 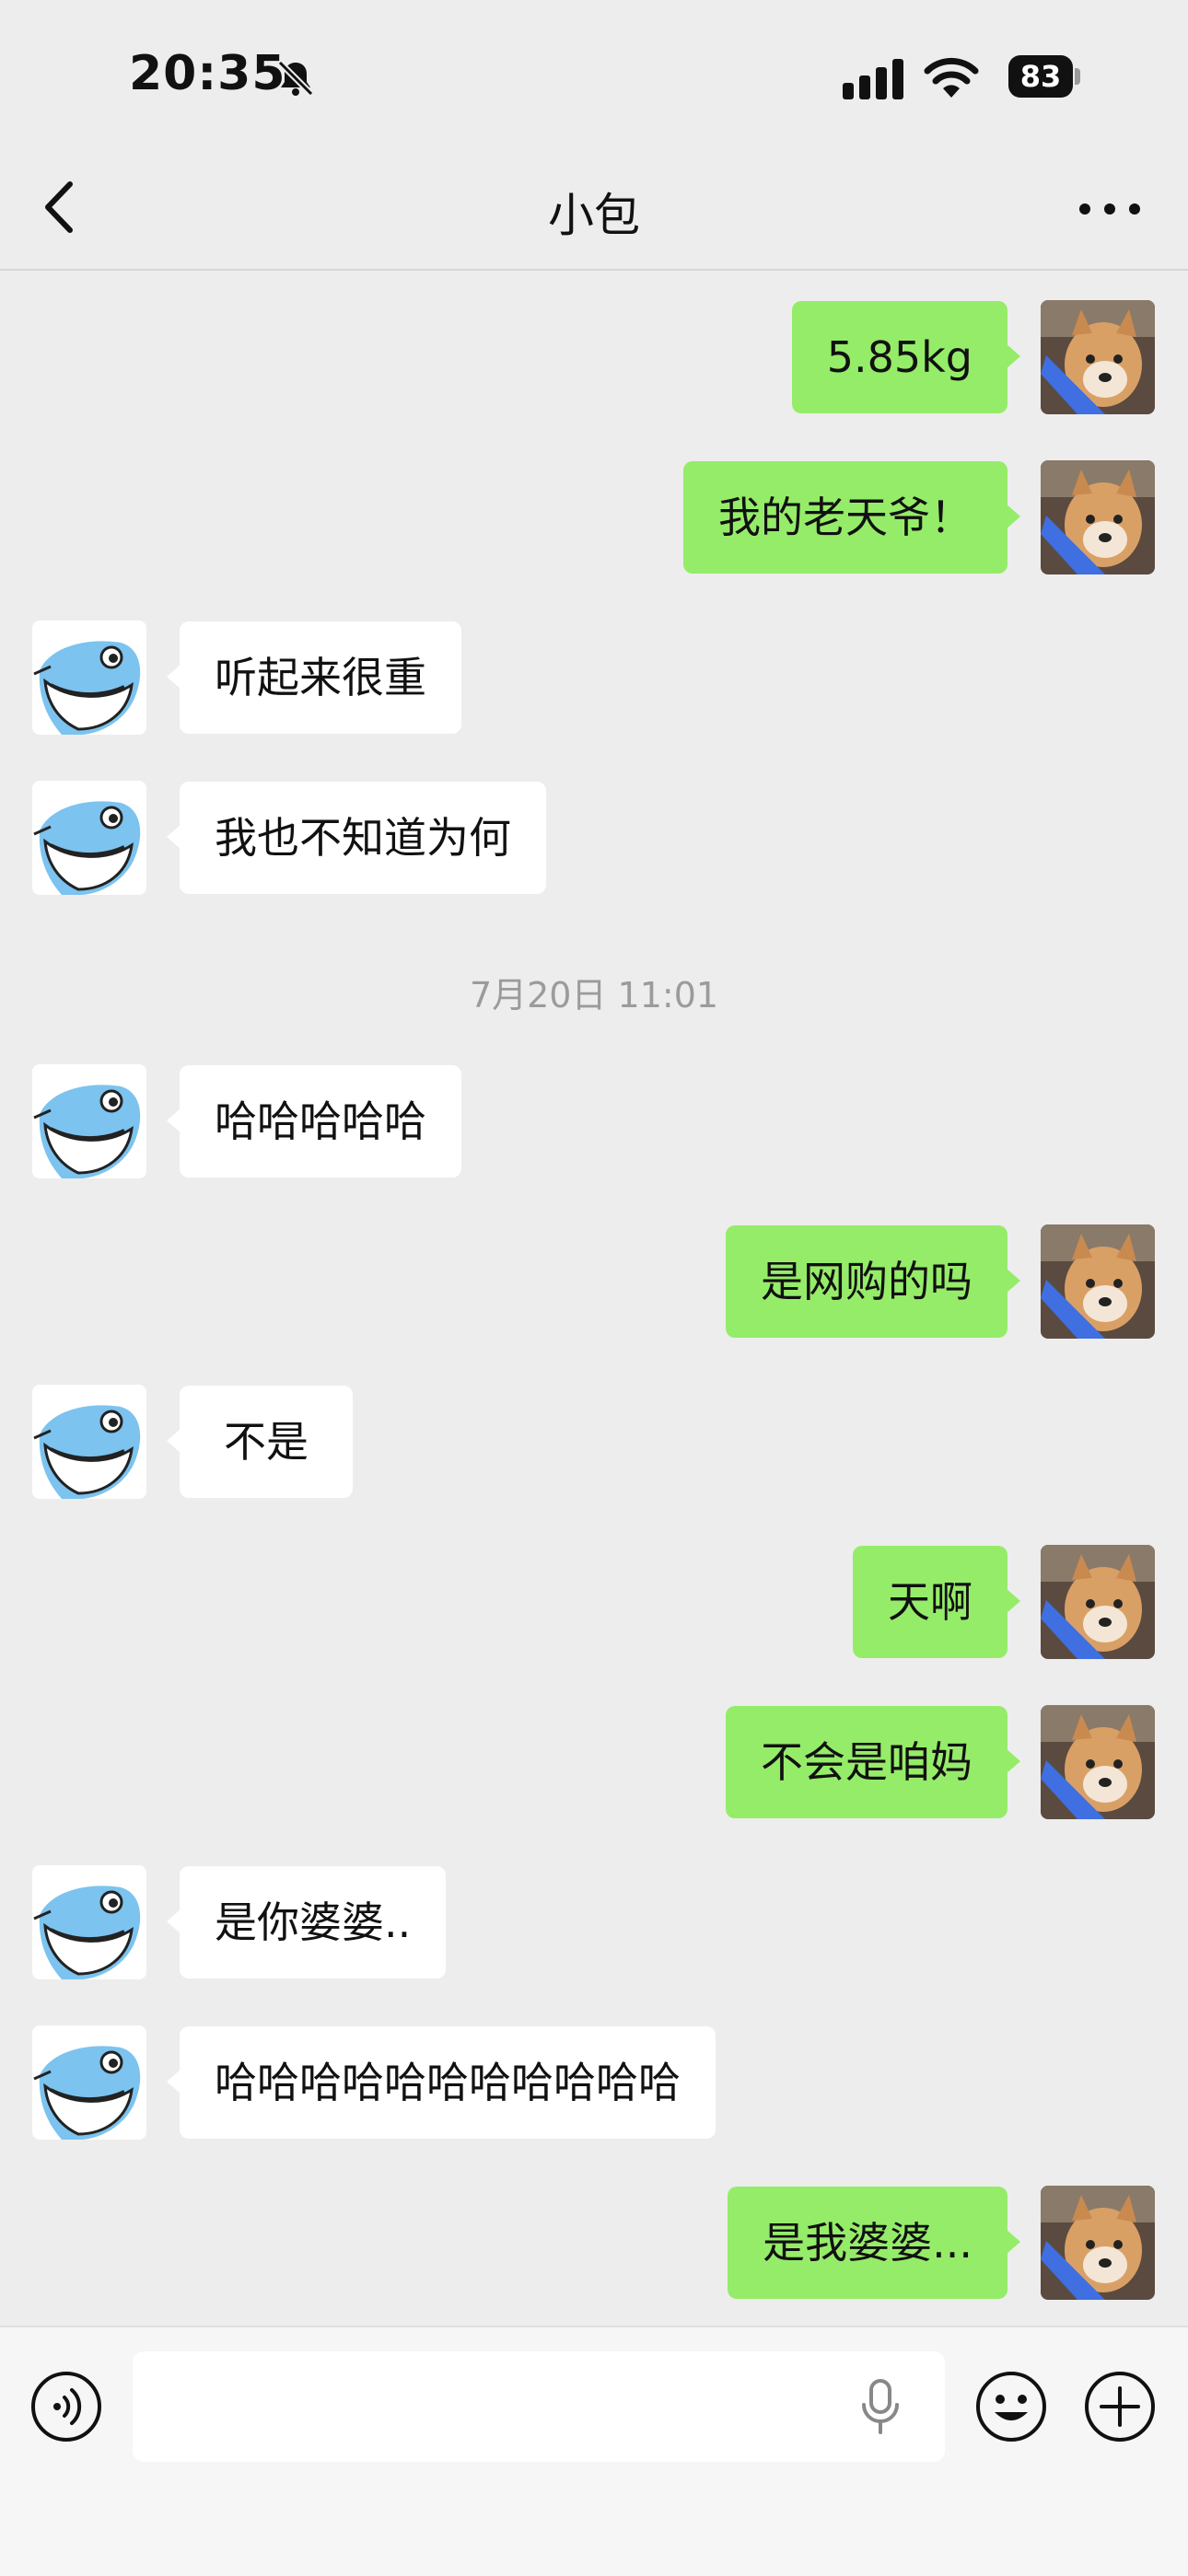 I want to click on bell-slash-icon, so click(x=295, y=78).